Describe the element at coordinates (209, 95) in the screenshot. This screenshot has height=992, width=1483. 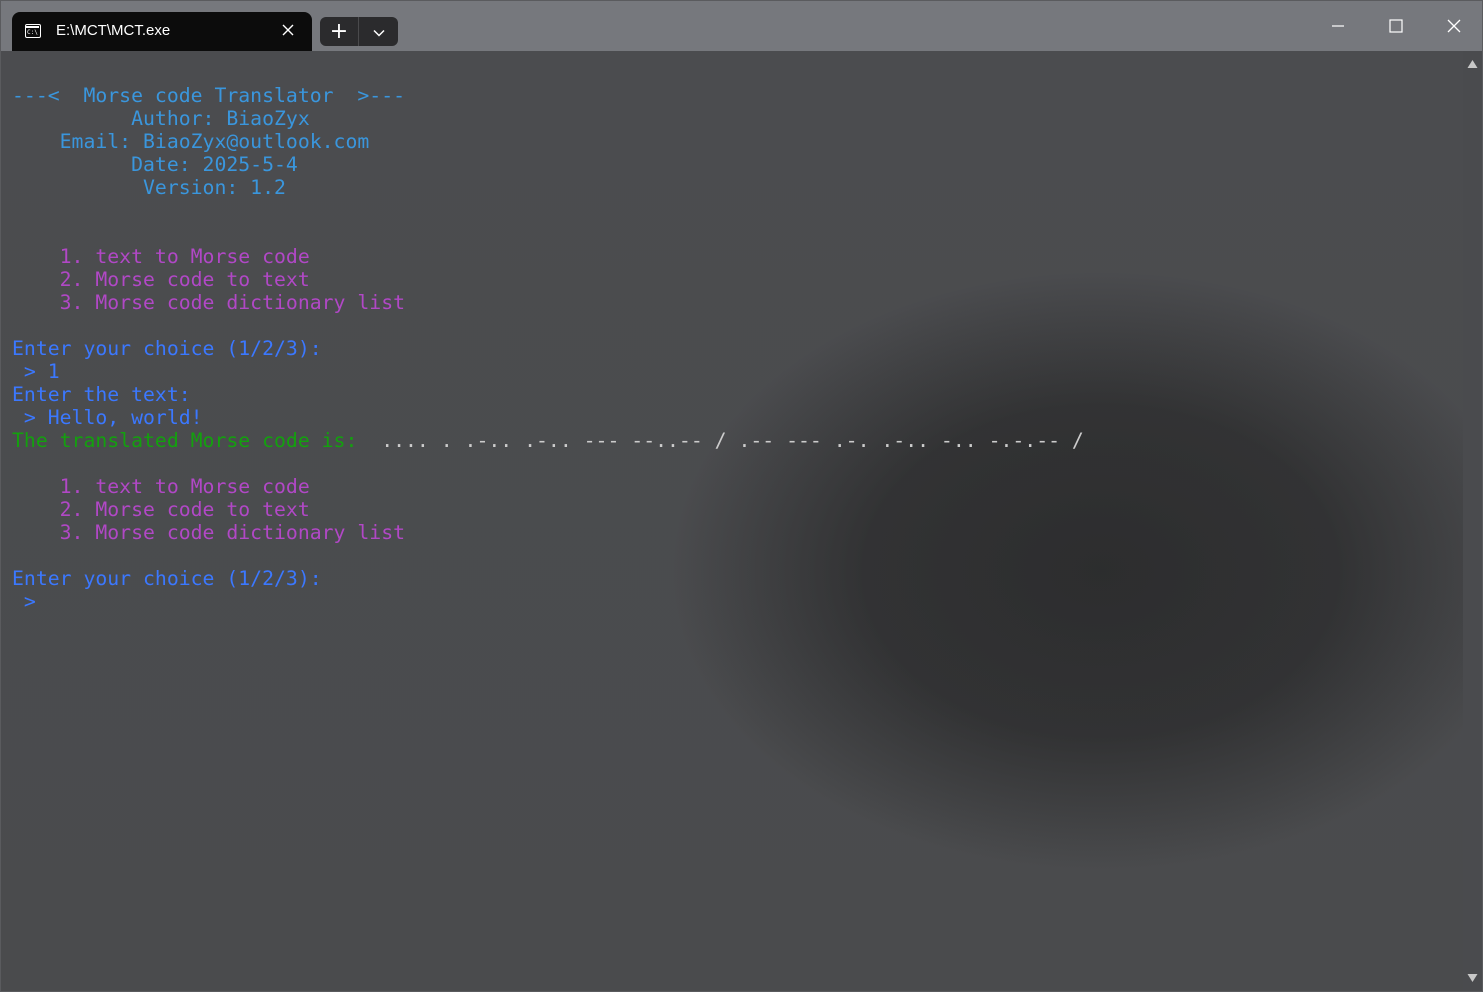
I see `header-title: ---< Morse code Translator >---` at that location.